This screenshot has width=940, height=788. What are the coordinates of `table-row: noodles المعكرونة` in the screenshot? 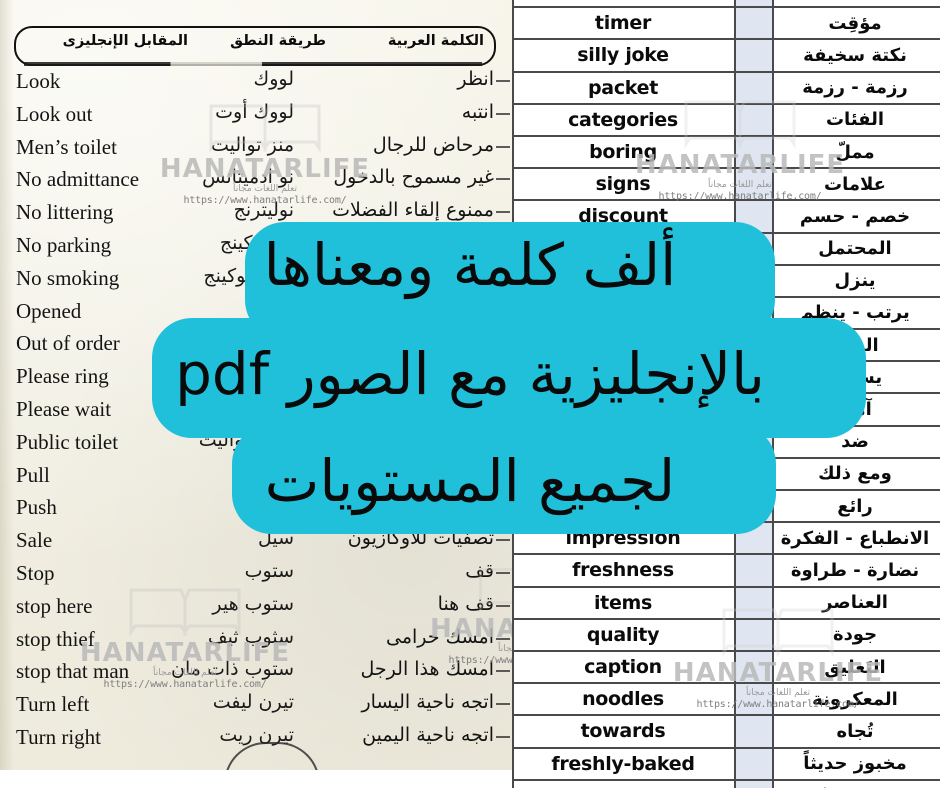 It's located at (726, 700).